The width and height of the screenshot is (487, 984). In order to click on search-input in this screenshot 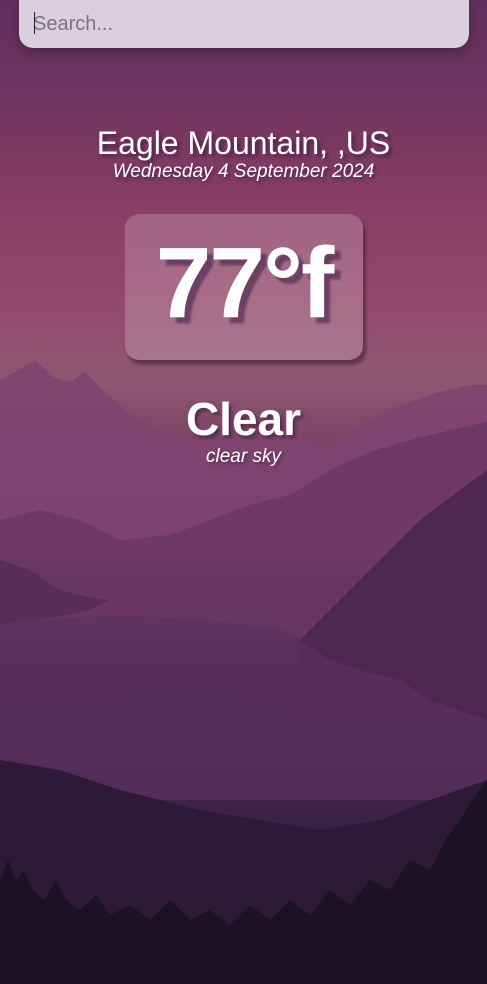, I will do `click(244, 24)`.